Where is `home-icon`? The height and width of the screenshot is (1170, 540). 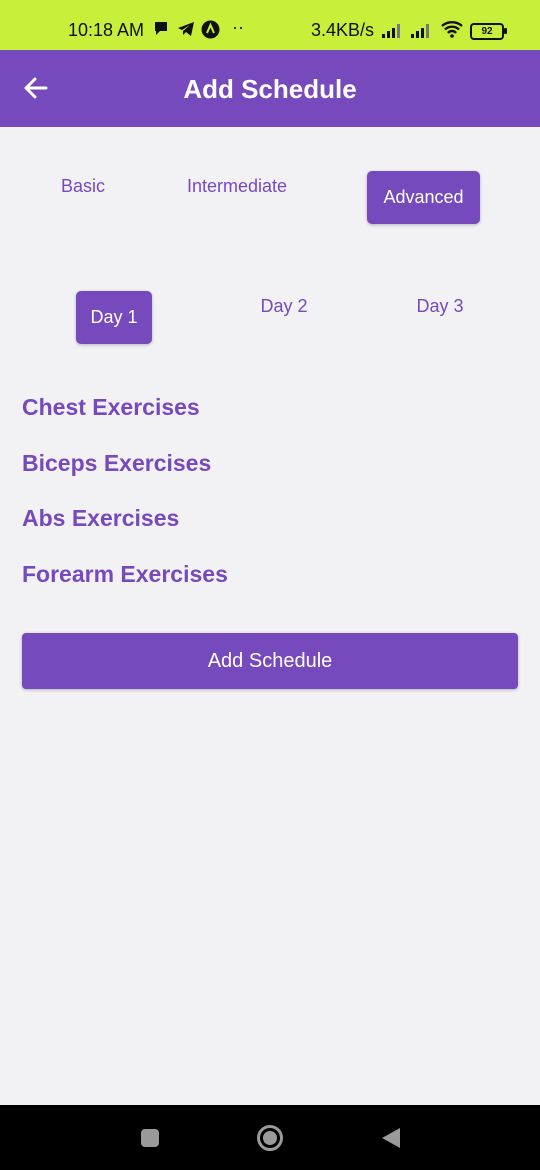 home-icon is located at coordinates (270, 1140).